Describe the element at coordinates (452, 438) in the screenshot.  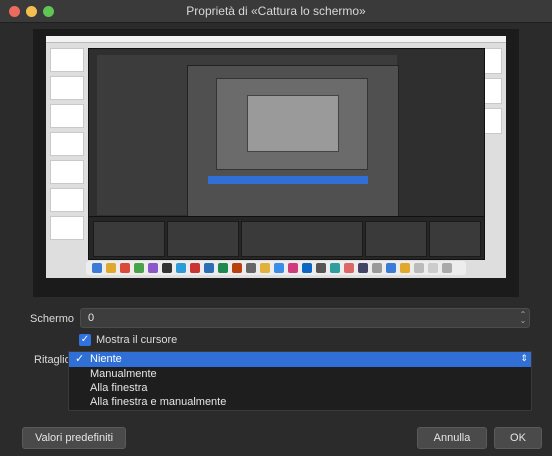
I see `cancel-button: Annulla` at that location.